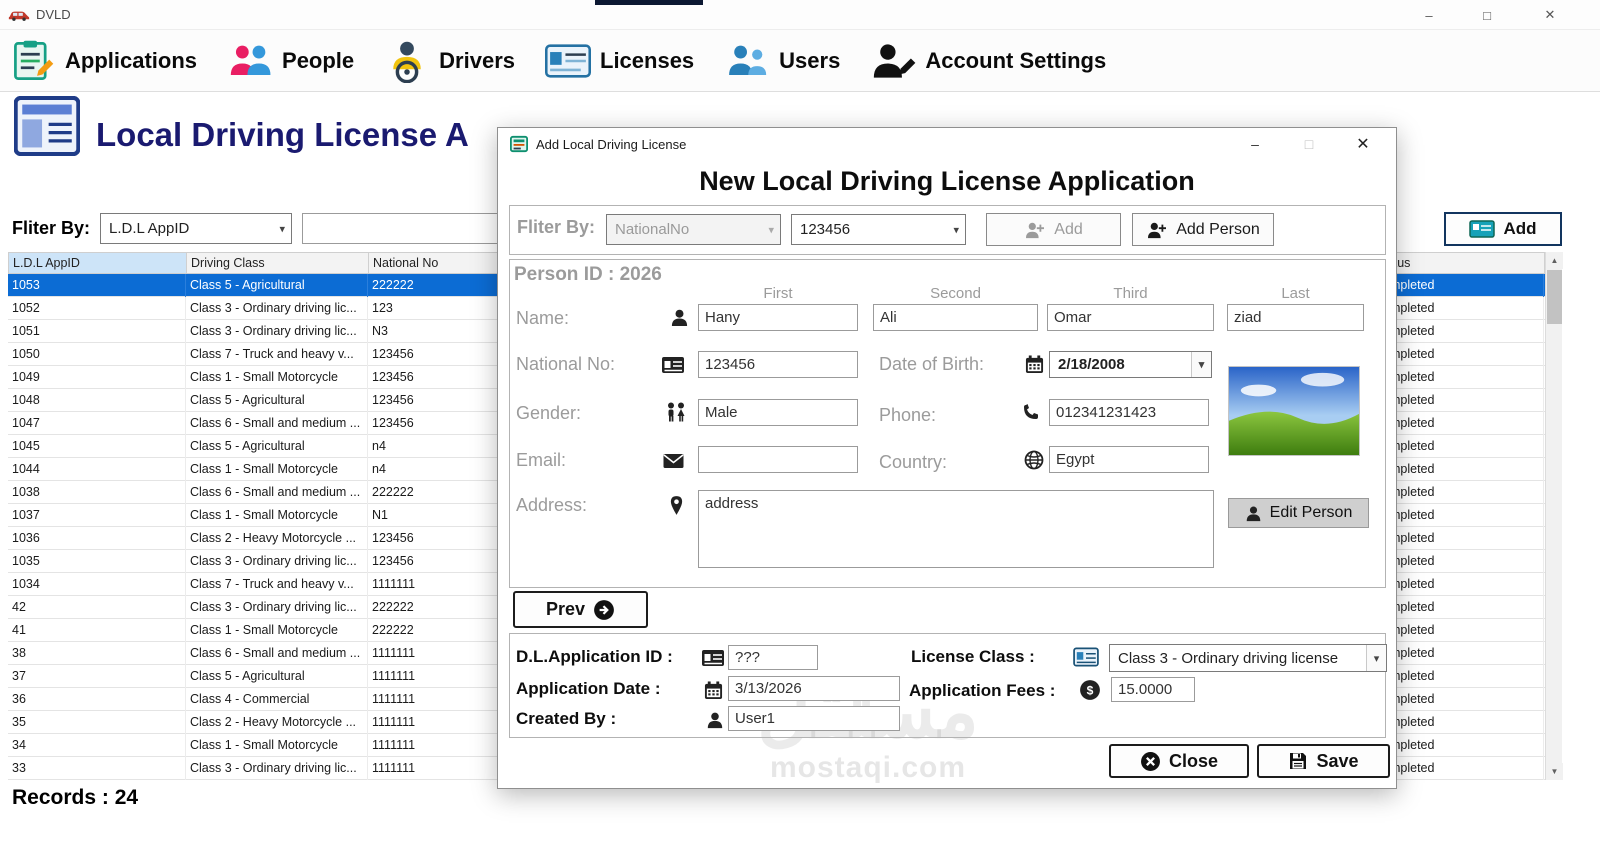 The image size is (1600, 849). I want to click on email-label: Email:, so click(541, 460).